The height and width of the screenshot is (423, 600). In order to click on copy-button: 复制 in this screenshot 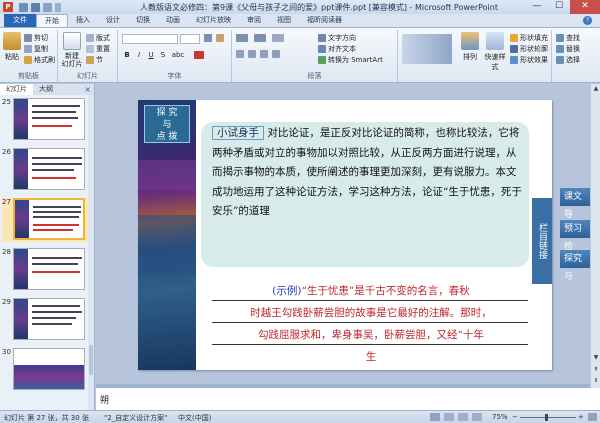, I will do `click(36, 49)`.